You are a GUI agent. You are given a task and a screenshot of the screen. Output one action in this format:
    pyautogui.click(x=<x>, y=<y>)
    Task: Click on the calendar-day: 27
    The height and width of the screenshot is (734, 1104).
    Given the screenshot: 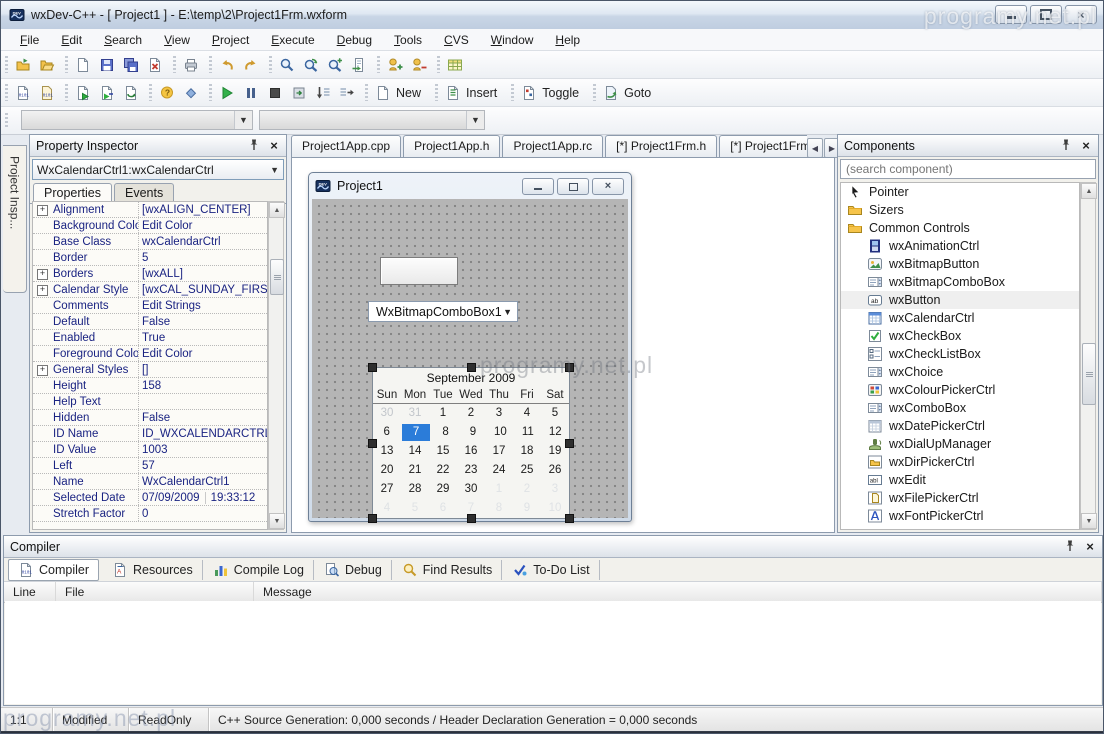 What is the action you would take?
    pyautogui.click(x=387, y=489)
    